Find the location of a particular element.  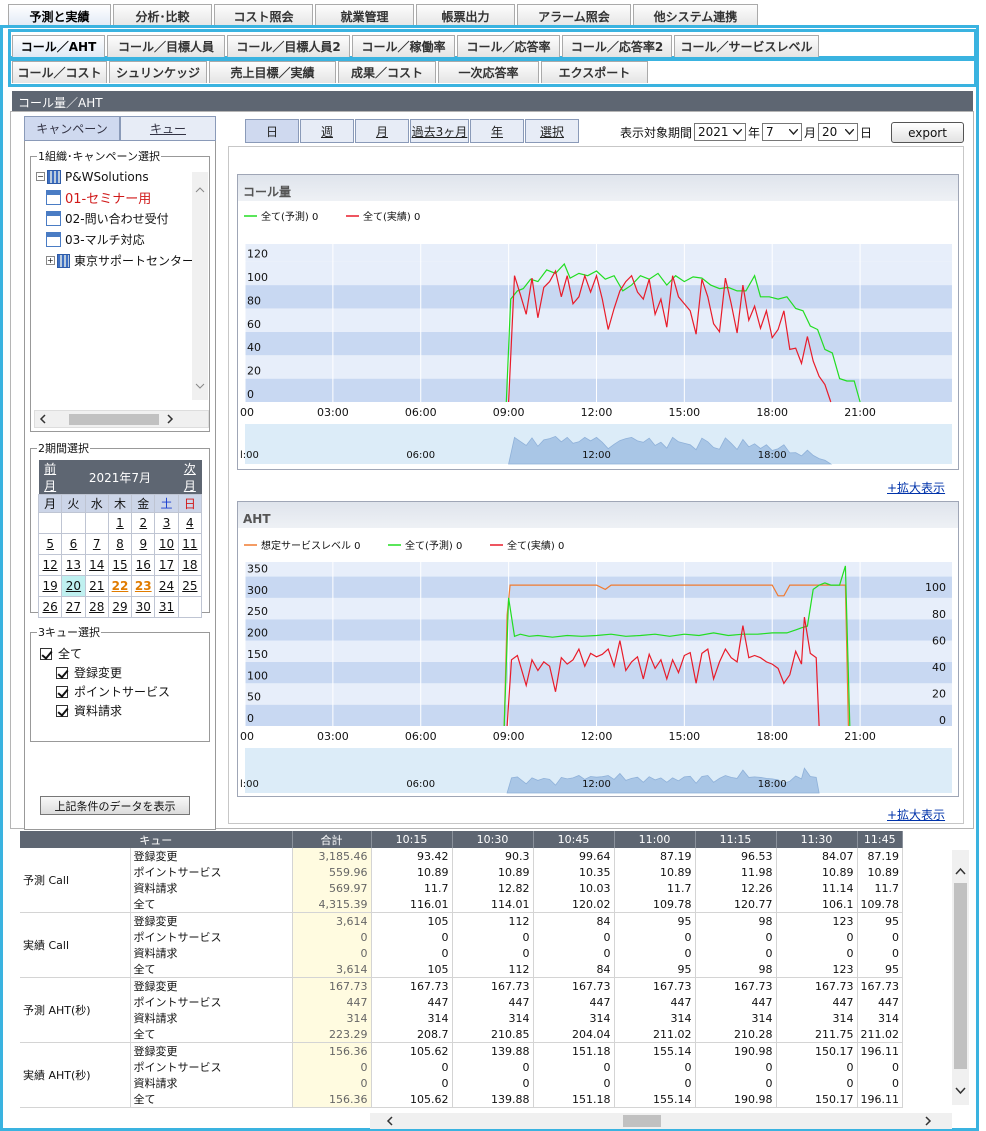

period-tab-3: 過去3ヶ月 is located at coordinates (439, 131).